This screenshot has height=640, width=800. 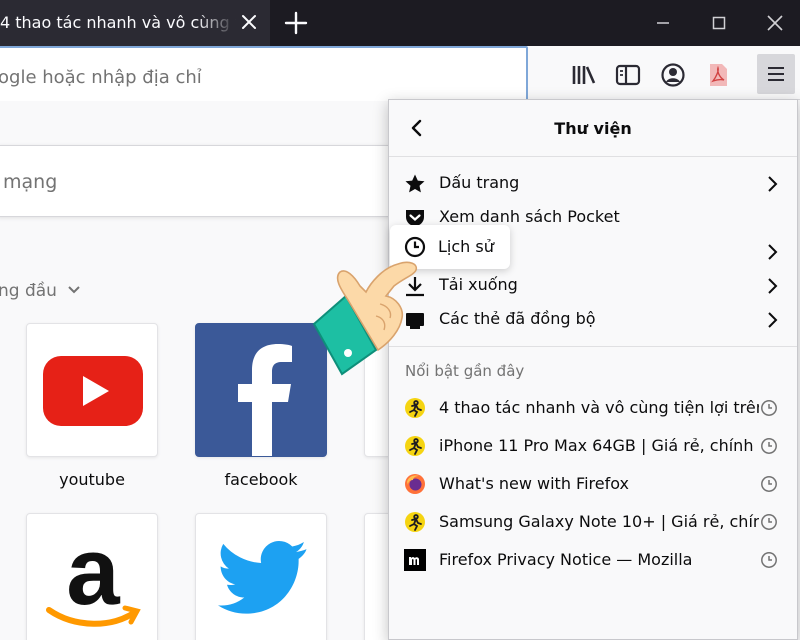 I want to click on amazon-logo-icon: a, so click(x=93, y=572).